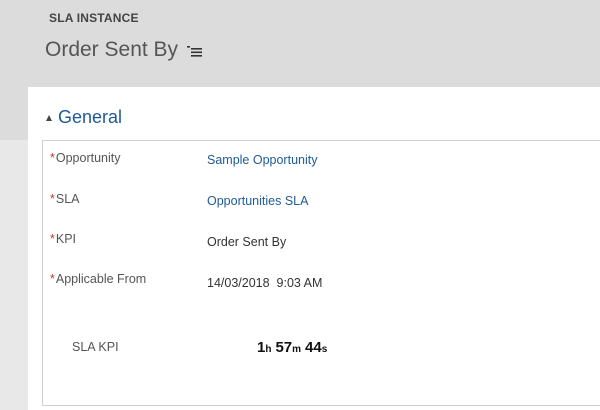 Image resolution: width=600 pixels, height=410 pixels. Describe the element at coordinates (299, 283) in the screenshot. I see `applicable-from-time: 9:03 AM` at that location.